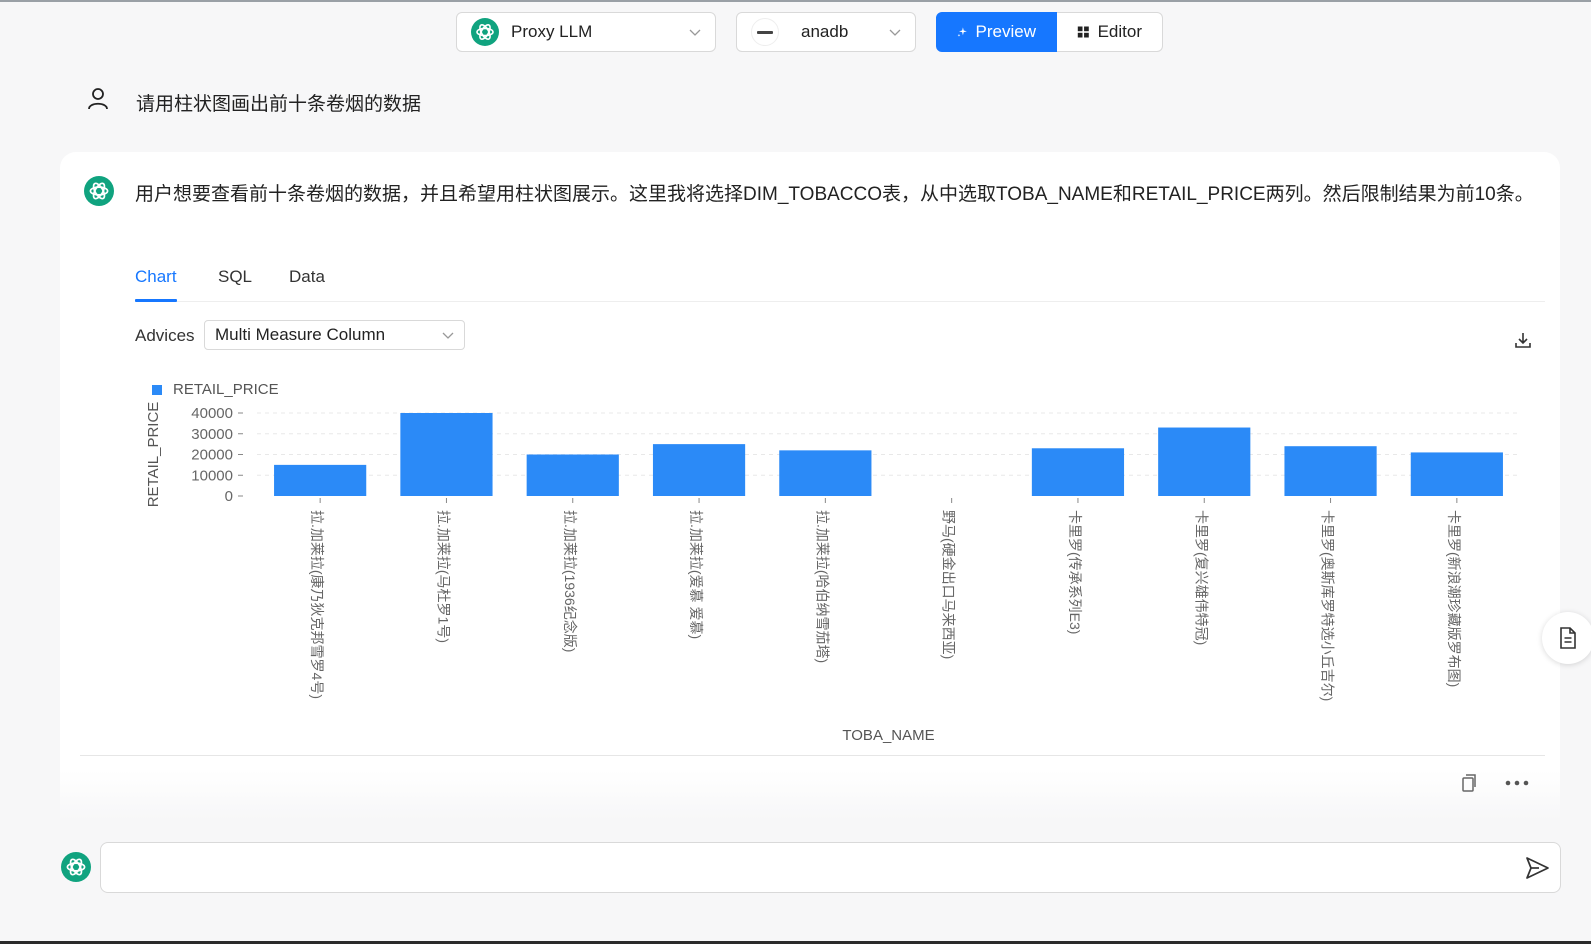 The width and height of the screenshot is (1591, 944). I want to click on chat-input, so click(830, 867).